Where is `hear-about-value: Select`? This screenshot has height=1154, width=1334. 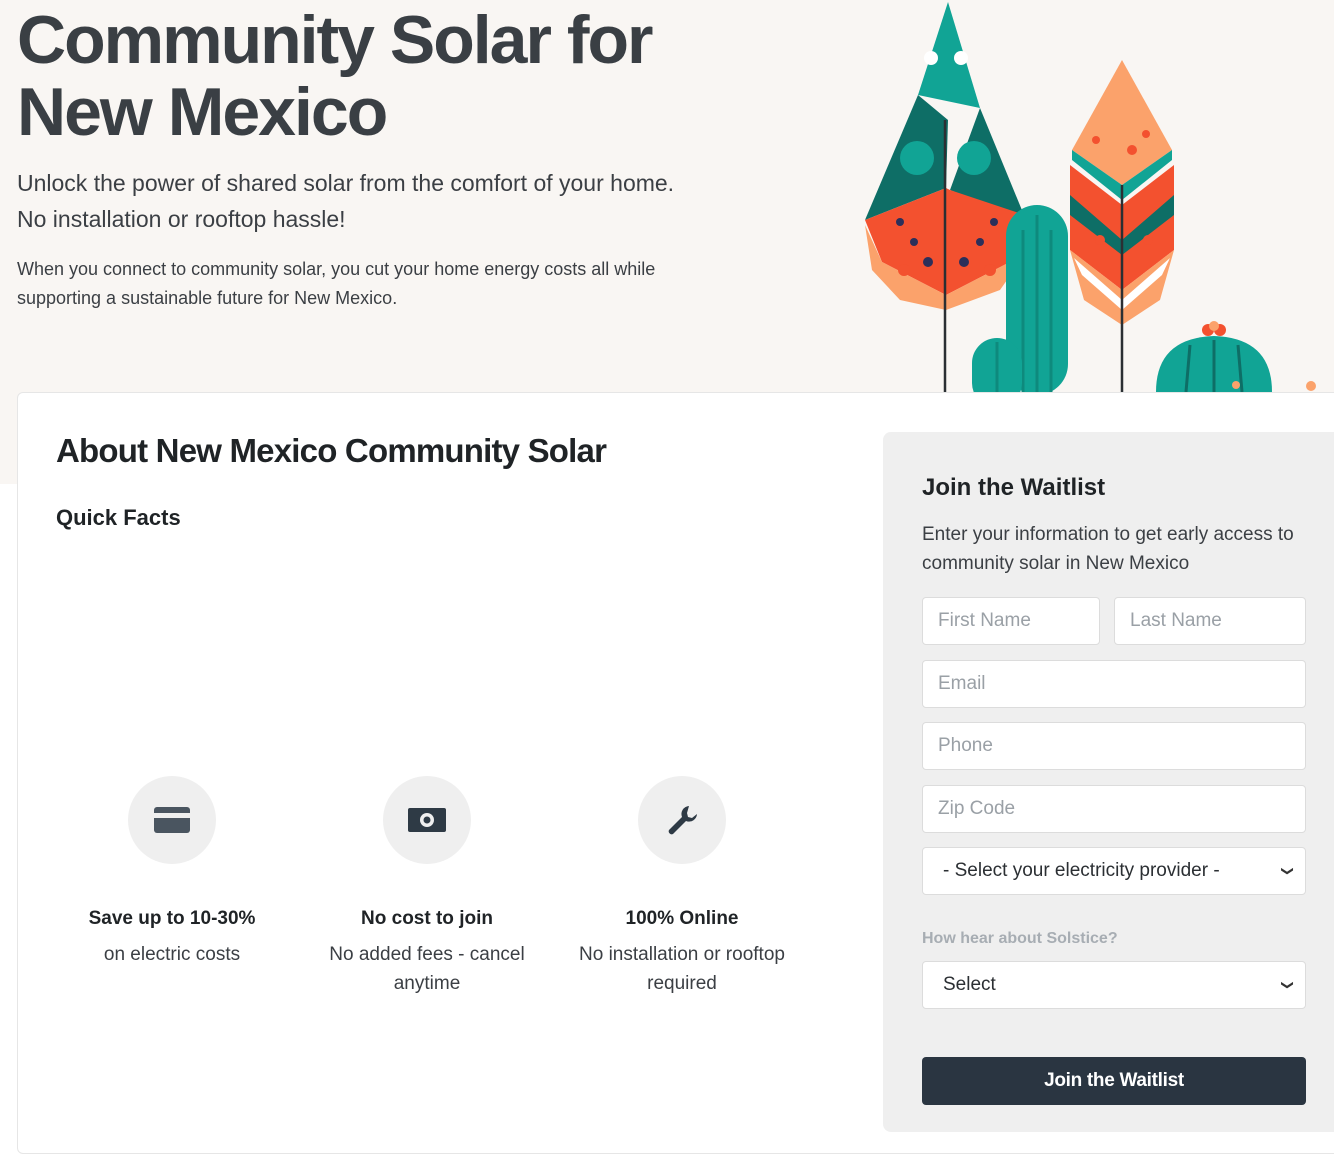 hear-about-value: Select is located at coordinates (969, 984).